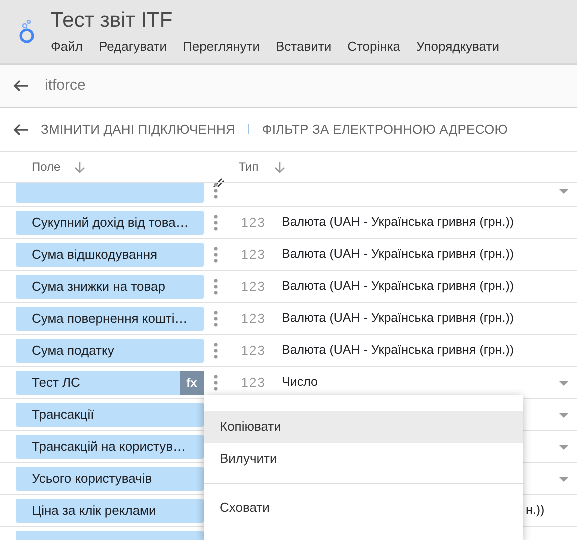 The image size is (577, 540). I want to click on menu-item: Переглянути, so click(221, 46).